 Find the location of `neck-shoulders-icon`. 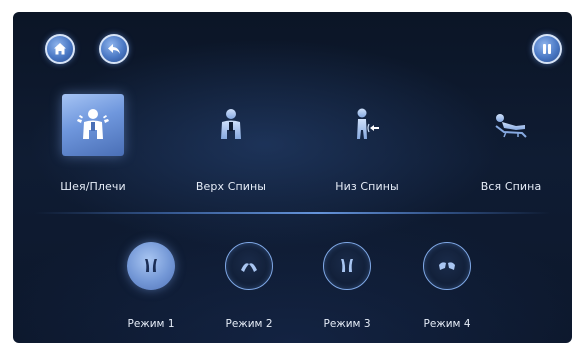

neck-shoulders-icon is located at coordinates (93, 124).